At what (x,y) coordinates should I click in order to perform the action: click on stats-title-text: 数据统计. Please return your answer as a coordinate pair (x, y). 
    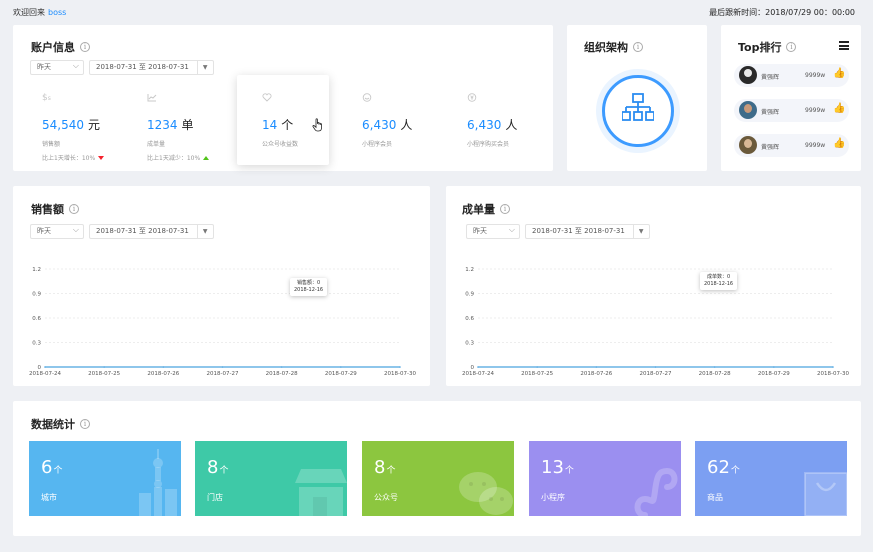
    Looking at the image, I should click on (53, 424).